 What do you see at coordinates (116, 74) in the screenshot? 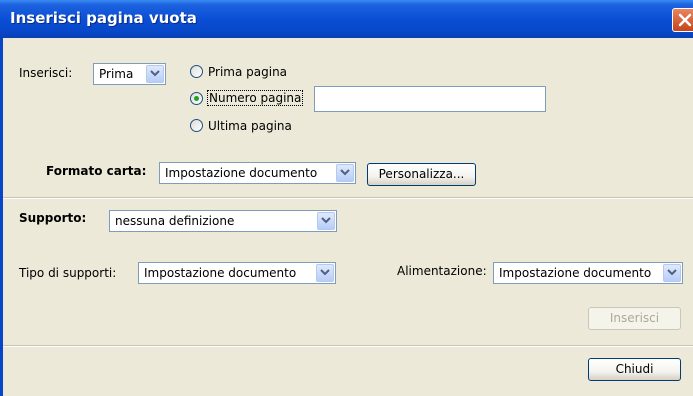
I see `insert-position-value: Prima` at bounding box center [116, 74].